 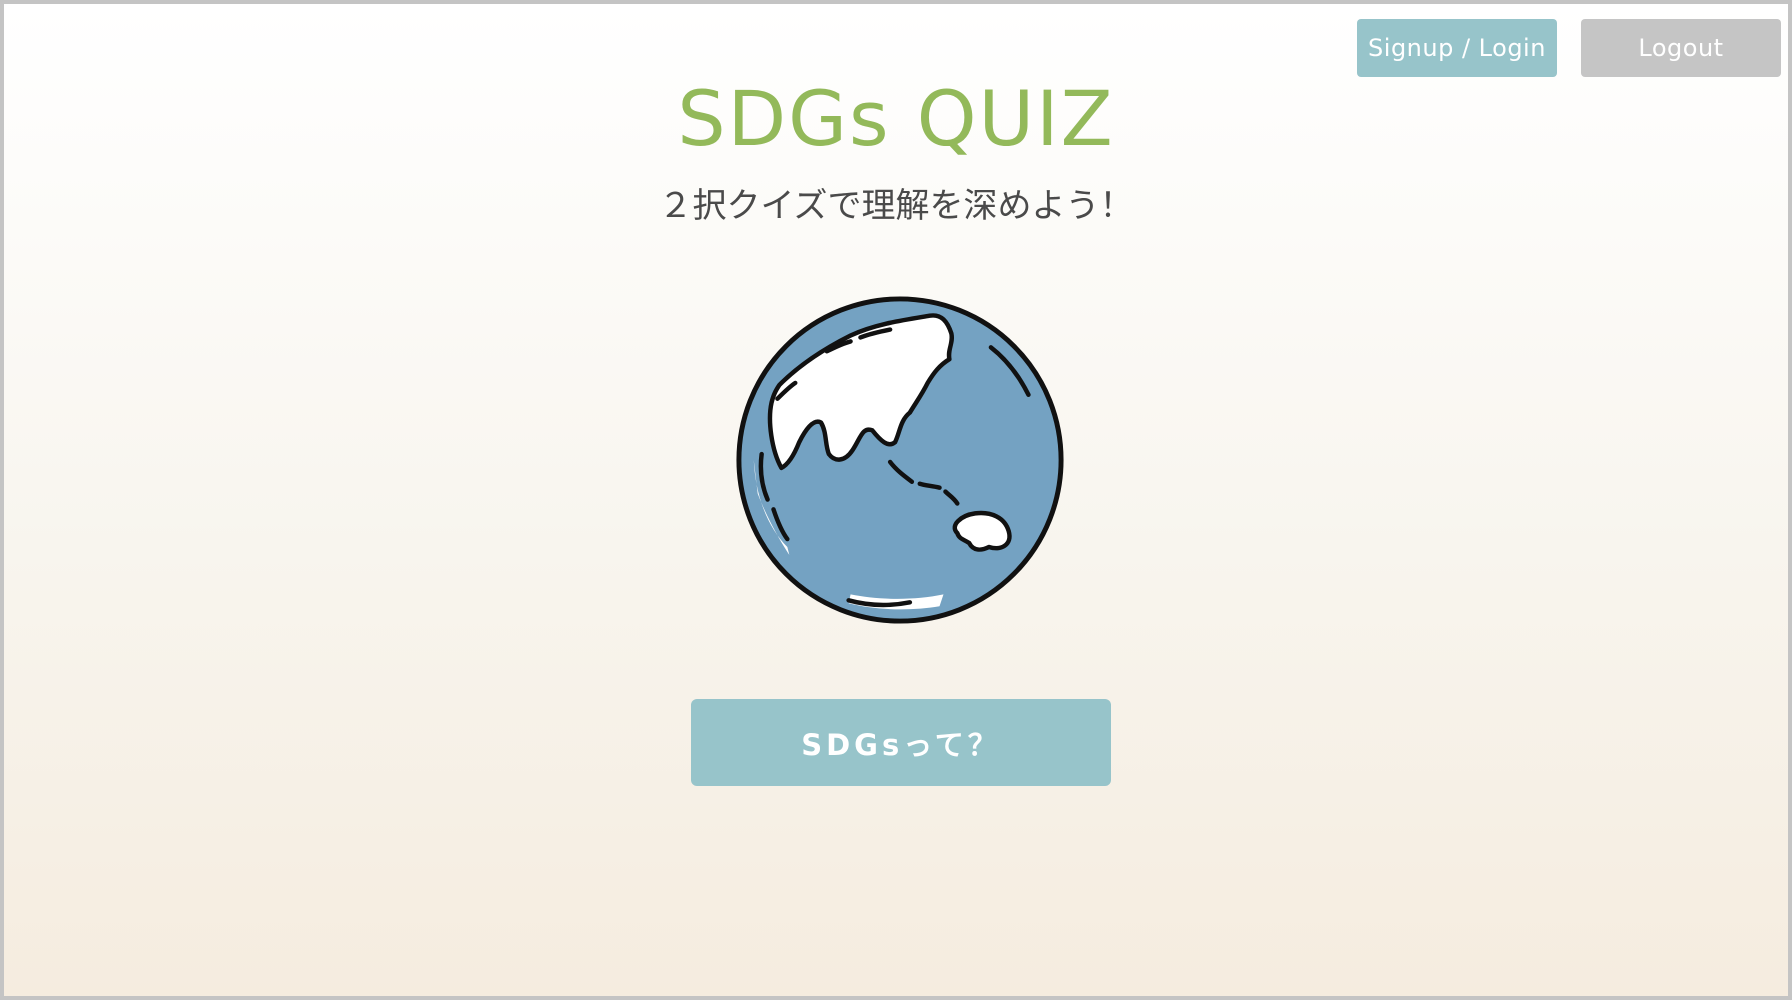 I want to click on globe-icon, so click(x=900, y=460).